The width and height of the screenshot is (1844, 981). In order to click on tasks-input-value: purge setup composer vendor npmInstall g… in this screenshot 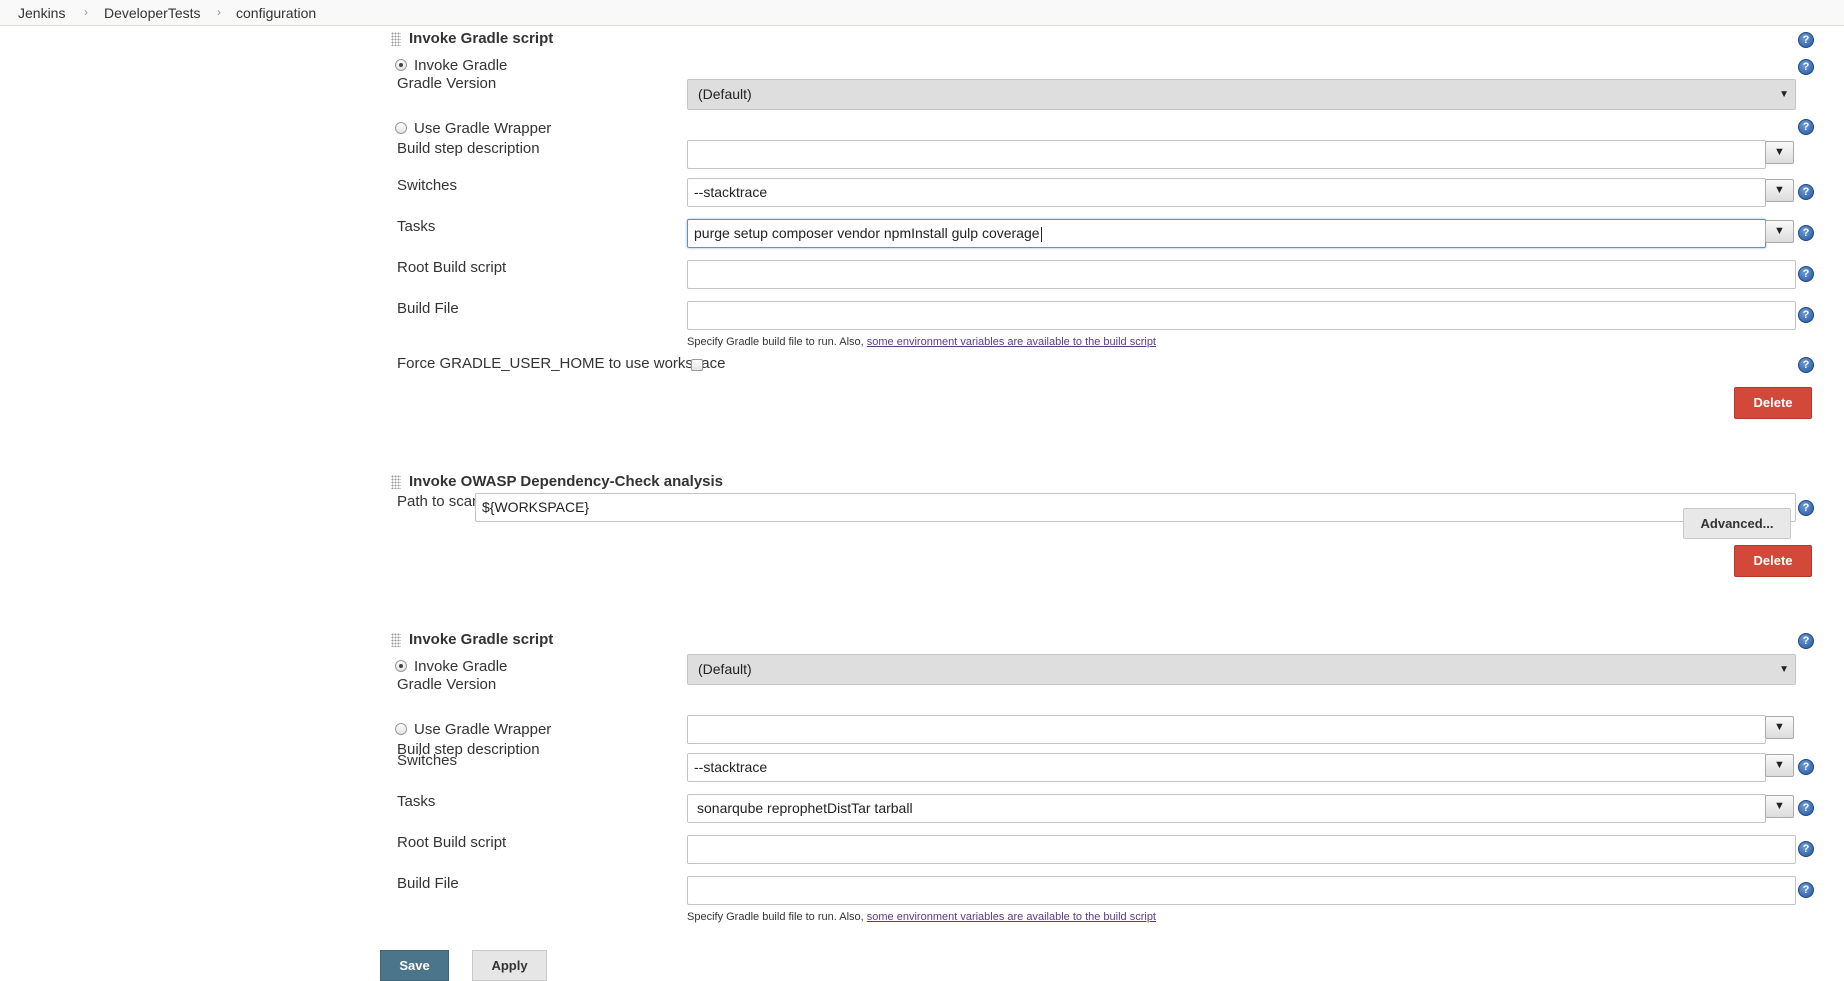, I will do `click(867, 233)`.